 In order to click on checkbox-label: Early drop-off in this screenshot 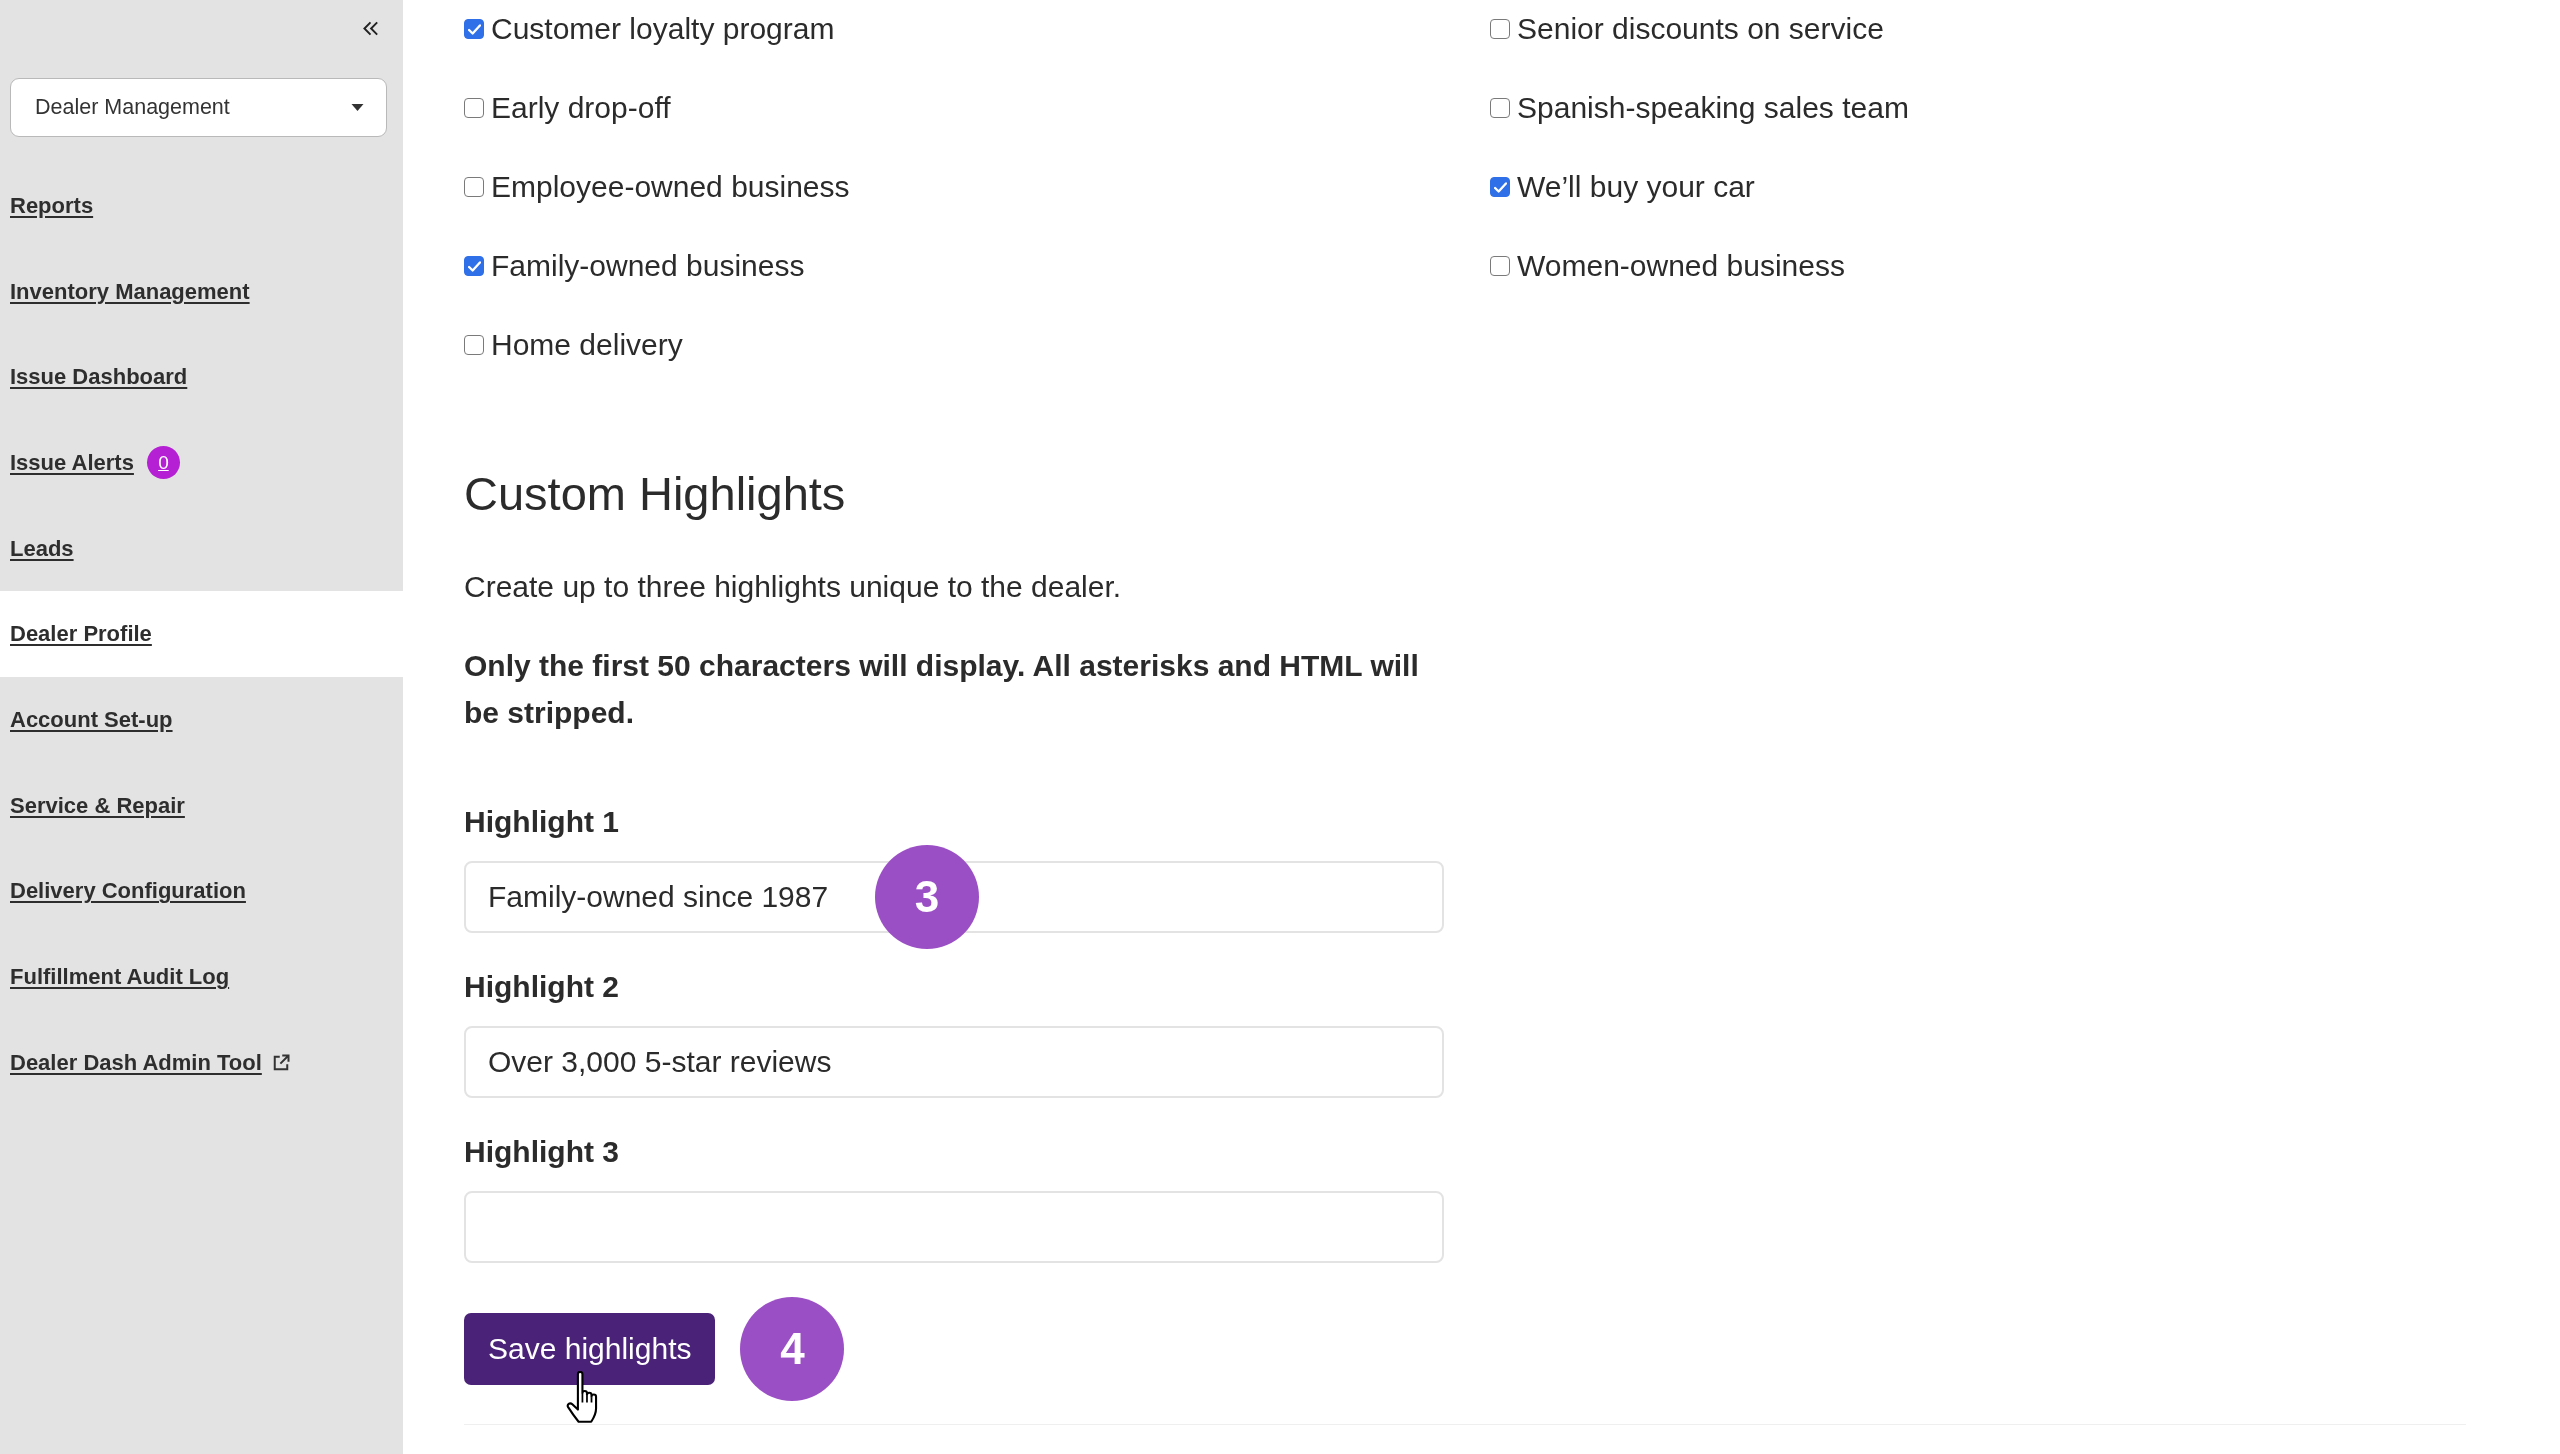, I will do `click(581, 108)`.